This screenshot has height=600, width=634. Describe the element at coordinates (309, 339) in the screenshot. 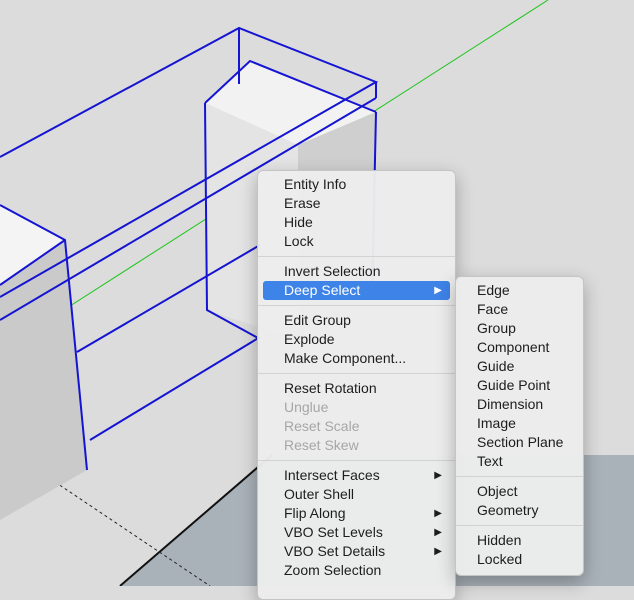

I see `menu-item-label: Explode` at that location.